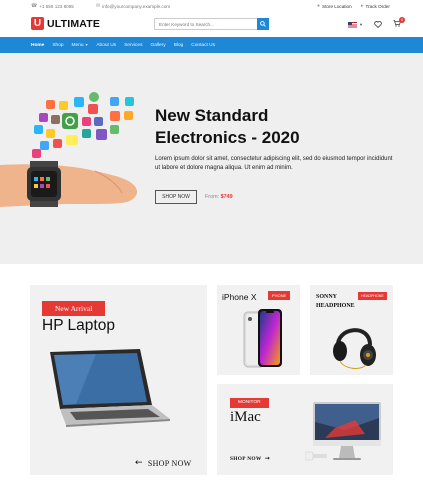 The height and width of the screenshot is (494, 423). Describe the element at coordinates (74, 23) in the screenshot. I see `logo-text: ULTIMATE` at that location.